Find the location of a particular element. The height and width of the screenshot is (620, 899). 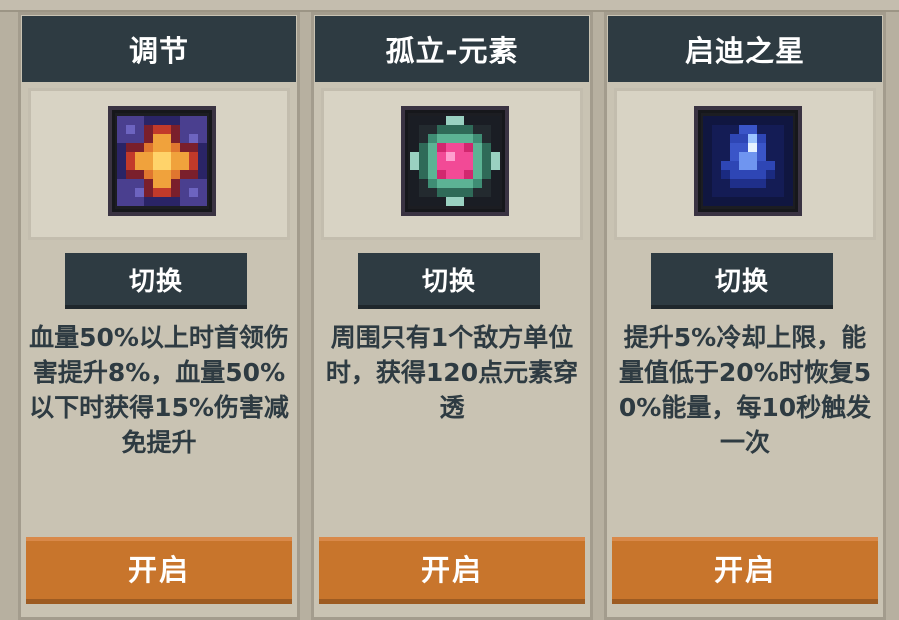

blue-crystal-rune-icon is located at coordinates (748, 161).